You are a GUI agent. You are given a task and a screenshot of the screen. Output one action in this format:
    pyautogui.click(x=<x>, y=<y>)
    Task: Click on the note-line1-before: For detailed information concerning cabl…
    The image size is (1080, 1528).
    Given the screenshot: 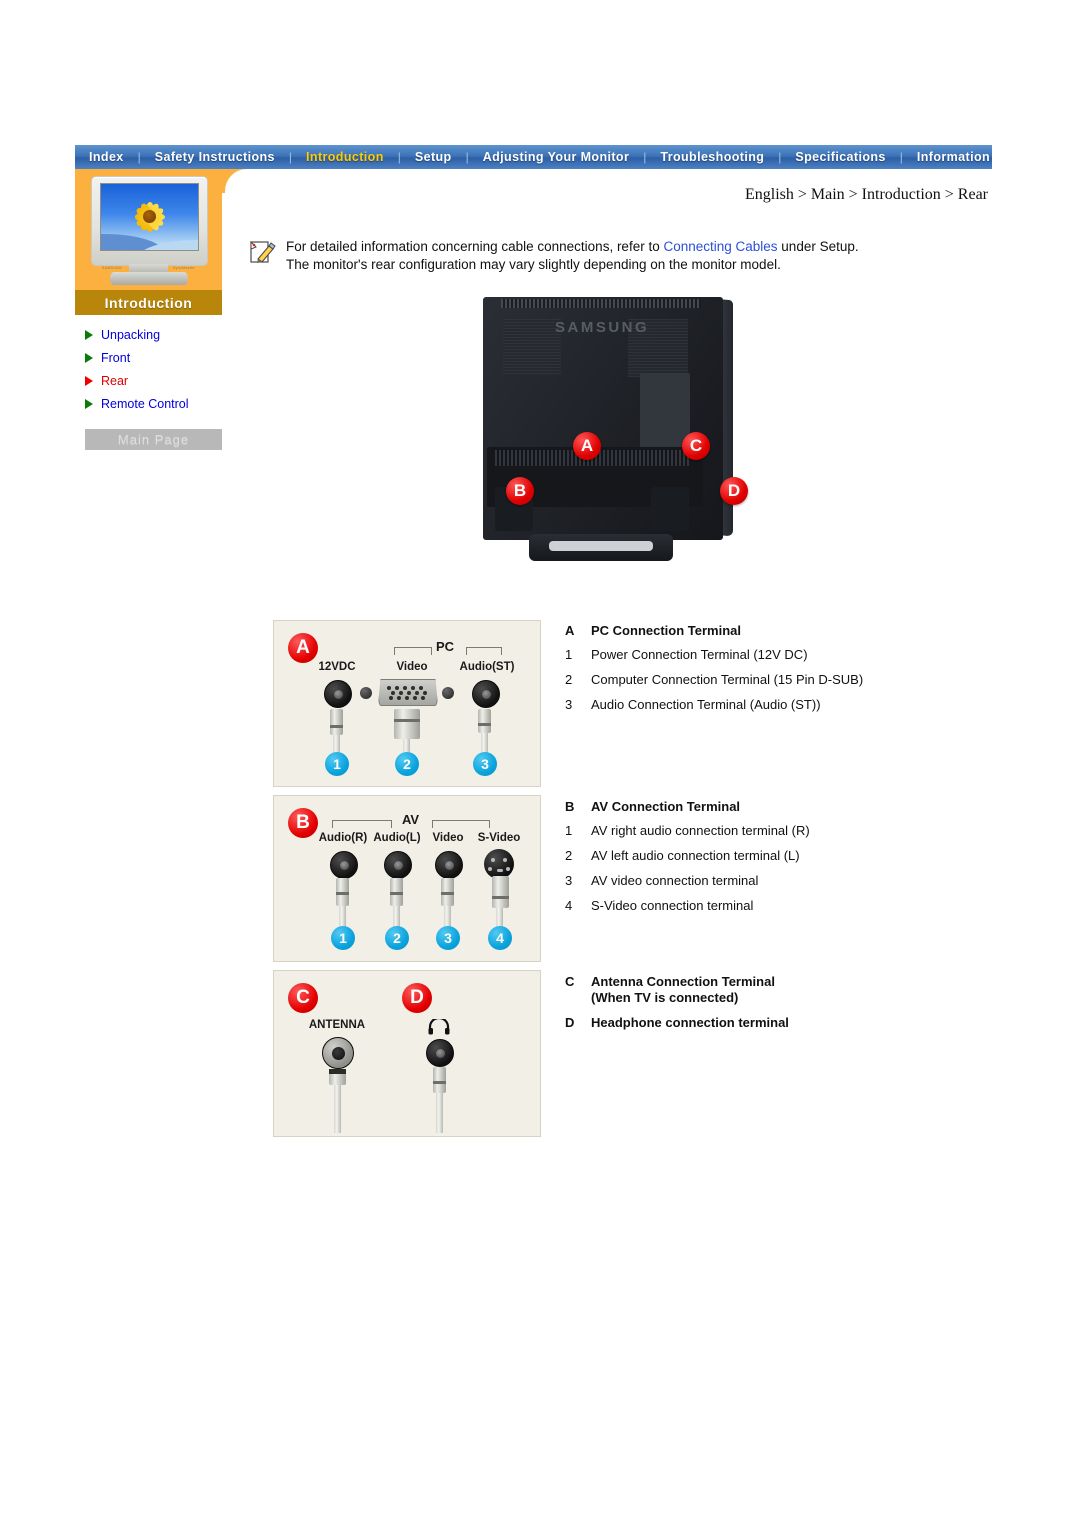 What is the action you would take?
    pyautogui.click(x=475, y=246)
    